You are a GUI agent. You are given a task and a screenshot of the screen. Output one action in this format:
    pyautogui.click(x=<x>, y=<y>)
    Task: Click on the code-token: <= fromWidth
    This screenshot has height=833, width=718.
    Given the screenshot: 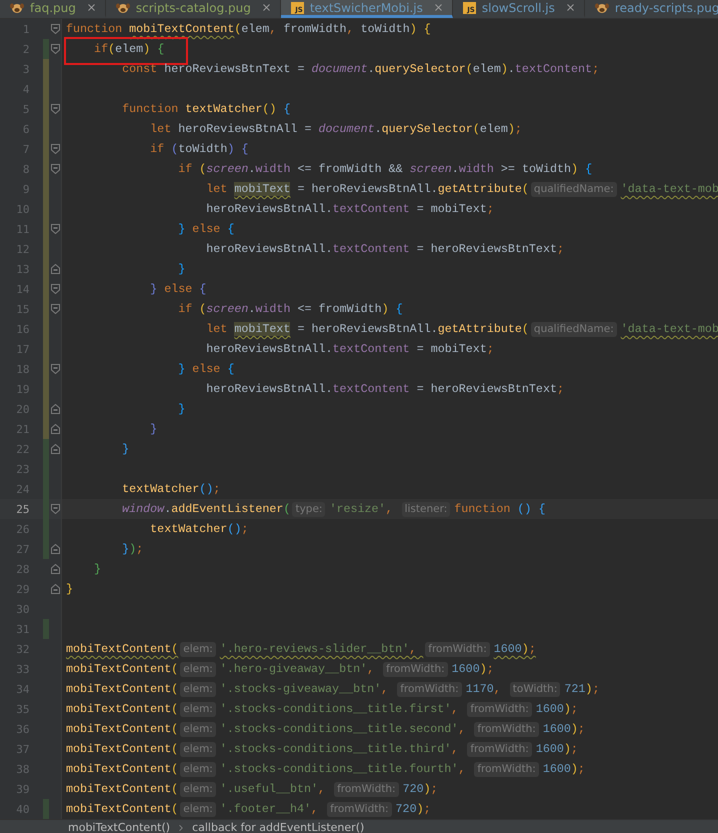 What is the action you would take?
    pyautogui.click(x=339, y=309)
    